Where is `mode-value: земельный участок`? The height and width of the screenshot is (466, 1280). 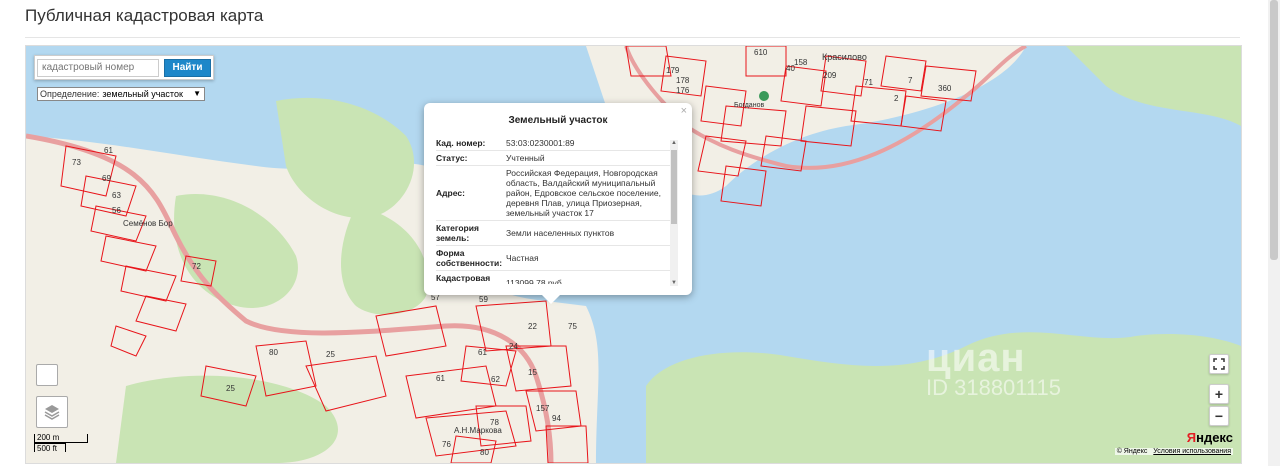
mode-value: земельный участок is located at coordinates (142, 94).